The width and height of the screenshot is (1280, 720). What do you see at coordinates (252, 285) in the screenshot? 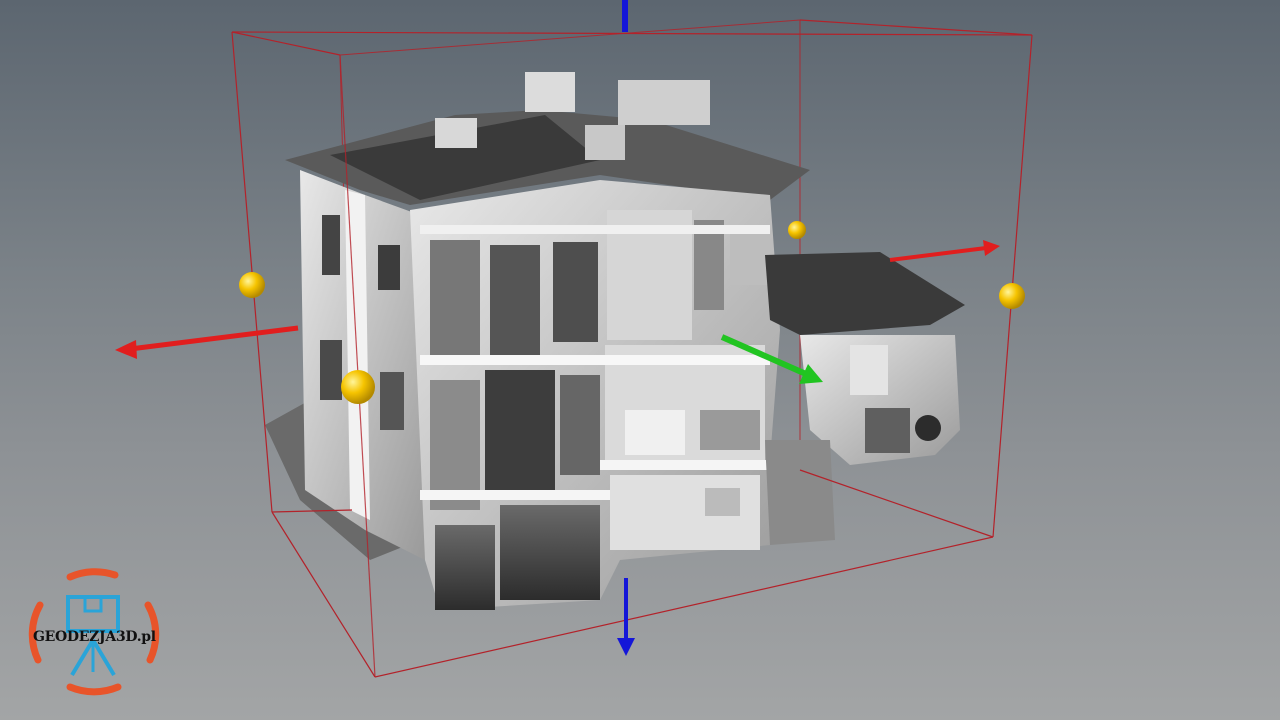
I see `resize-handle-icon-left-back` at bounding box center [252, 285].